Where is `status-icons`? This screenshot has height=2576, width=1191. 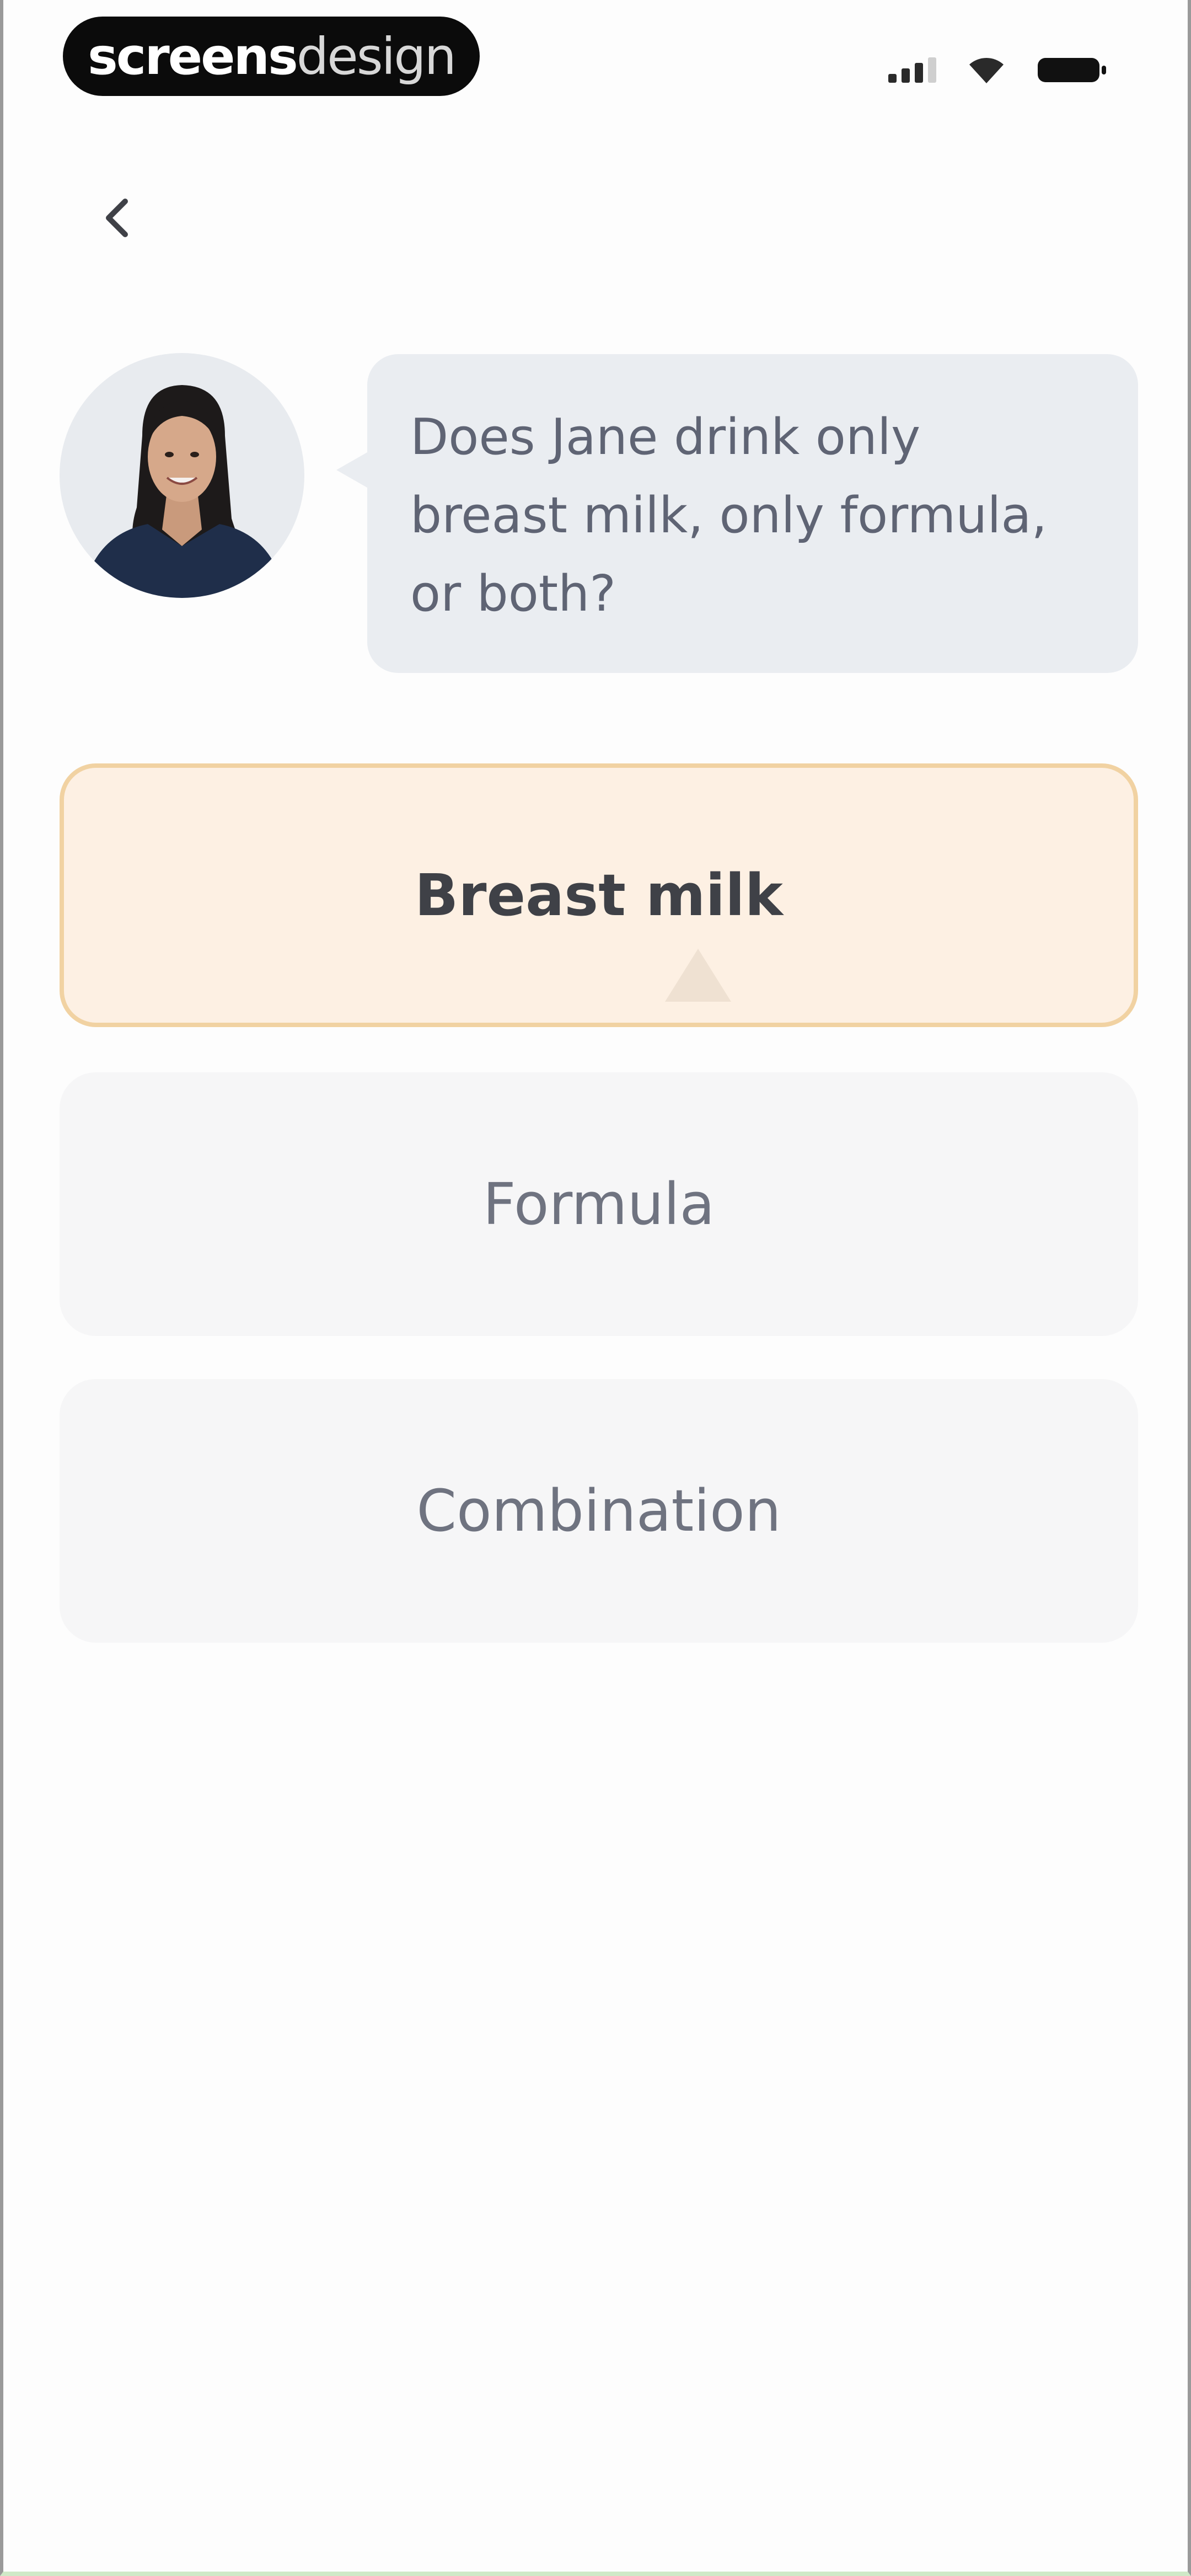
status-icons is located at coordinates (998, 70).